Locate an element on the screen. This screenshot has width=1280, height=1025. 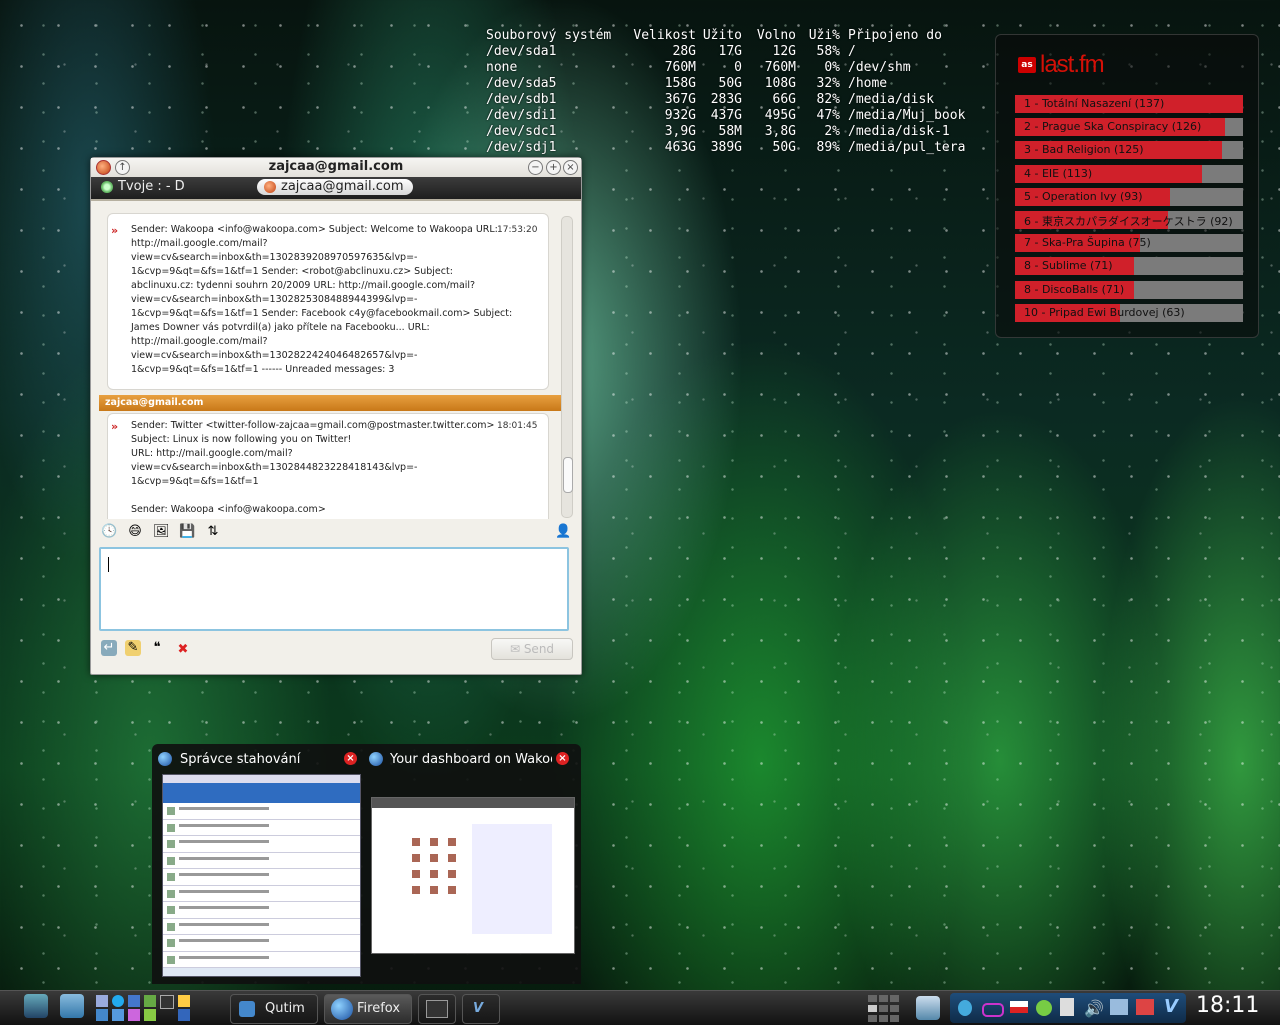
preview-title-downloads: Správce stahování is located at coordinates (255, 760).